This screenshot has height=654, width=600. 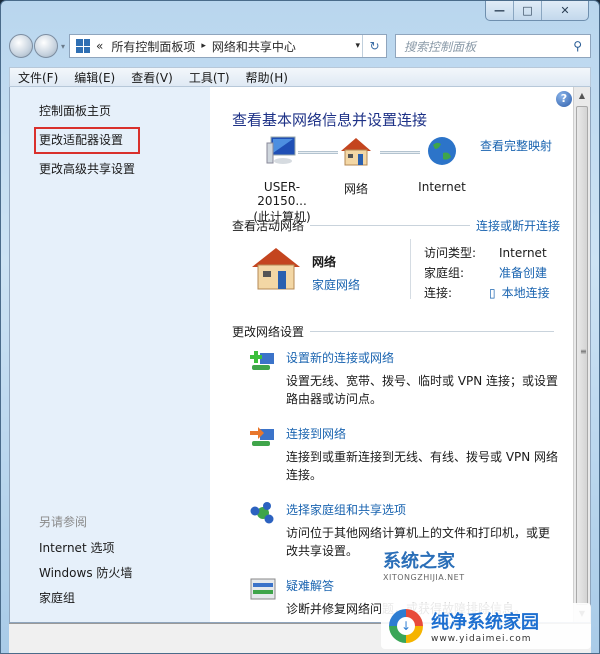 I want to click on map-node-network: 网络, so click(x=356, y=166).